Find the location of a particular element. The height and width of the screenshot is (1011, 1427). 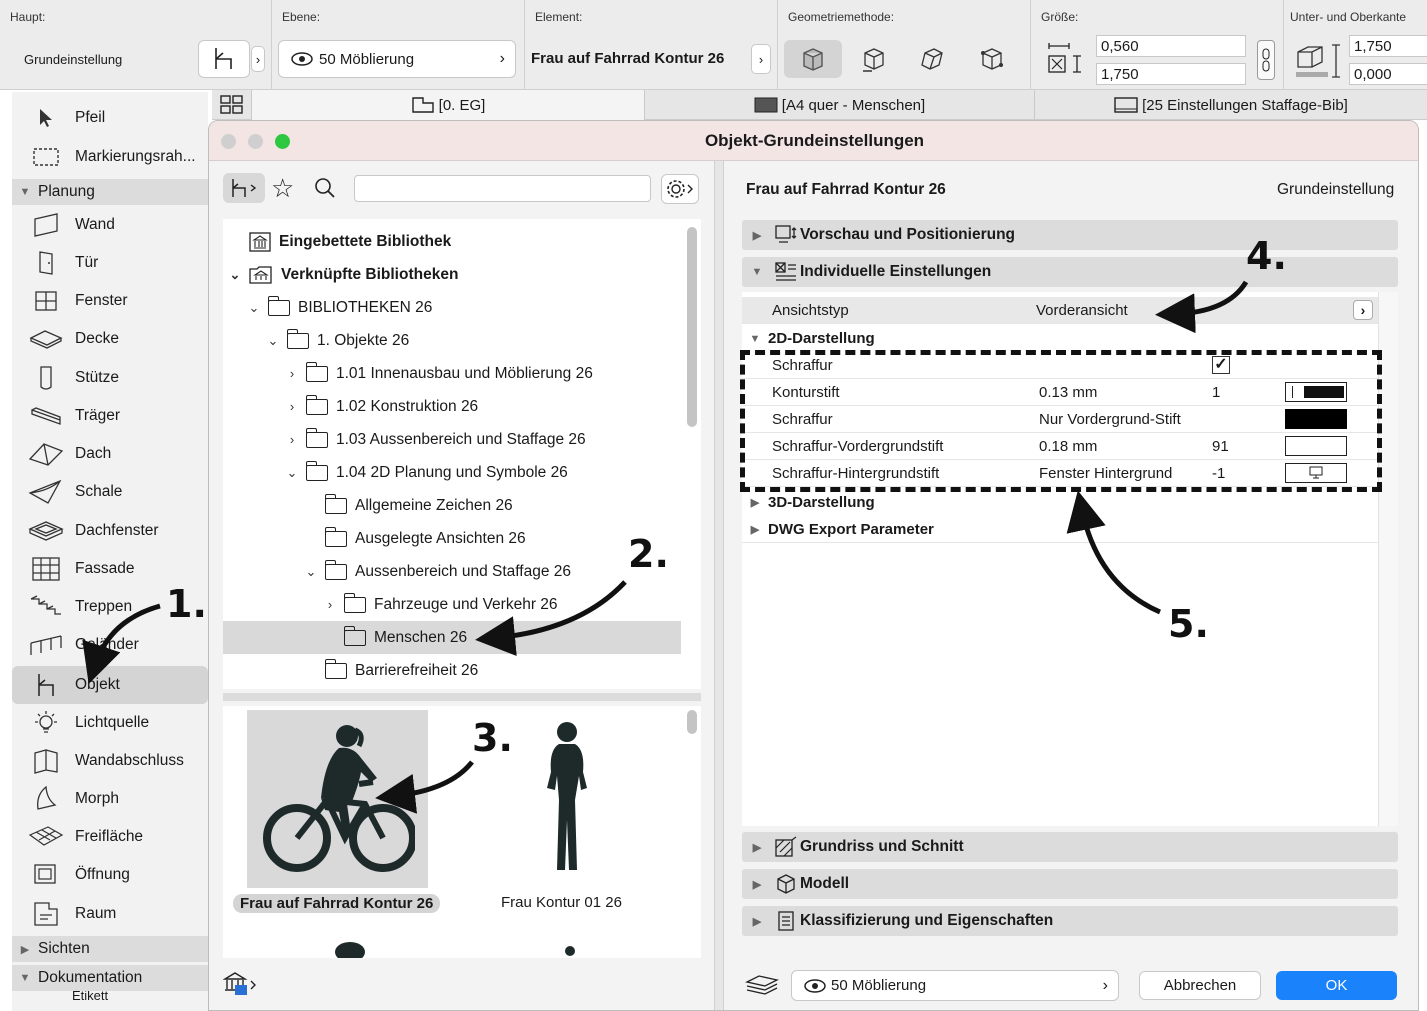

section-classification: ▶ Klassifizierung und Eigenschaften is located at coordinates (1070, 921).